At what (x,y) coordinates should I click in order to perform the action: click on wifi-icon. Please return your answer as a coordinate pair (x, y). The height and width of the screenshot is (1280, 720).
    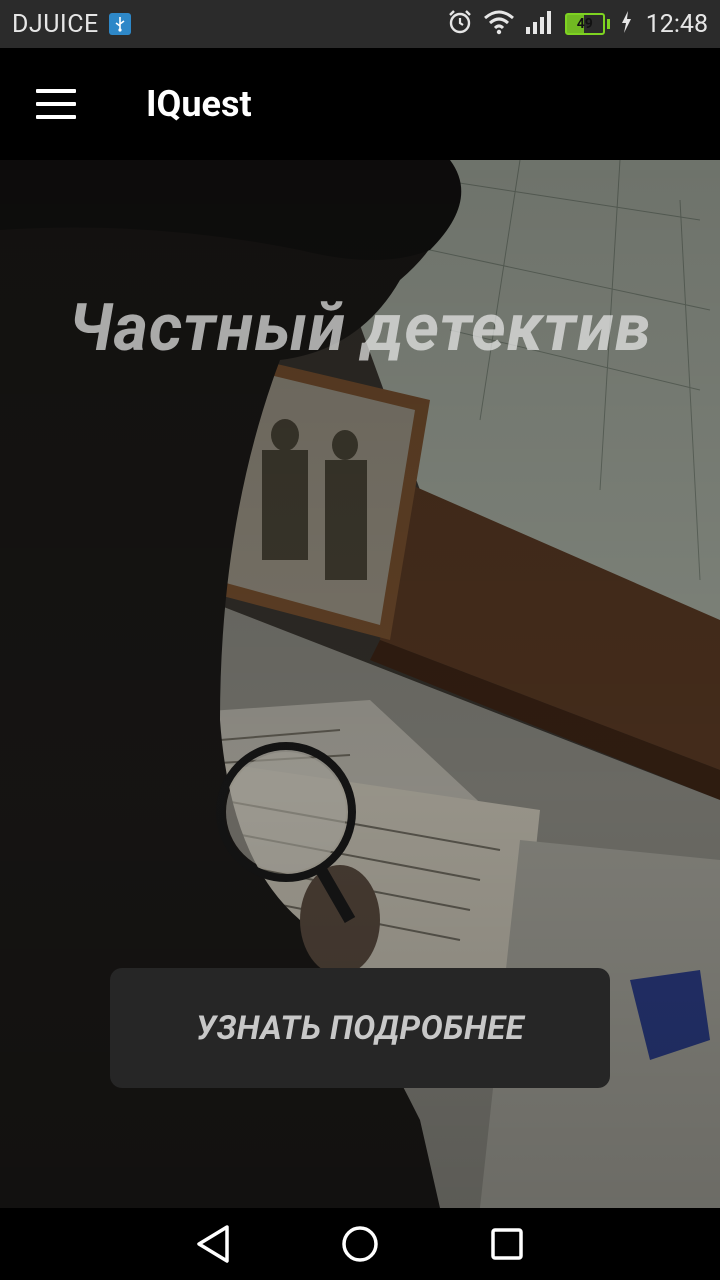
    Looking at the image, I should click on (499, 24).